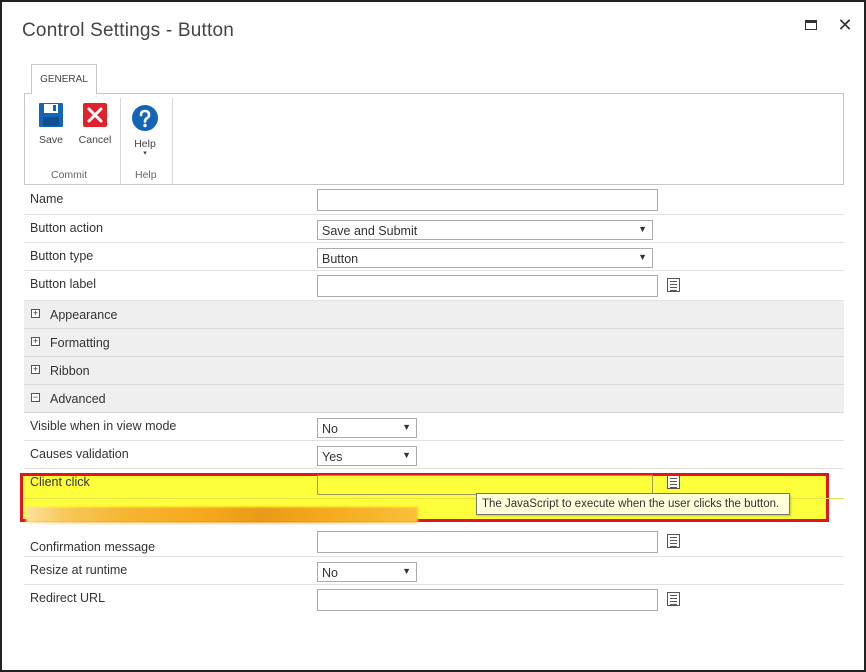  Describe the element at coordinates (330, 429) in the screenshot. I see `visible-view-mode-value: No` at that location.